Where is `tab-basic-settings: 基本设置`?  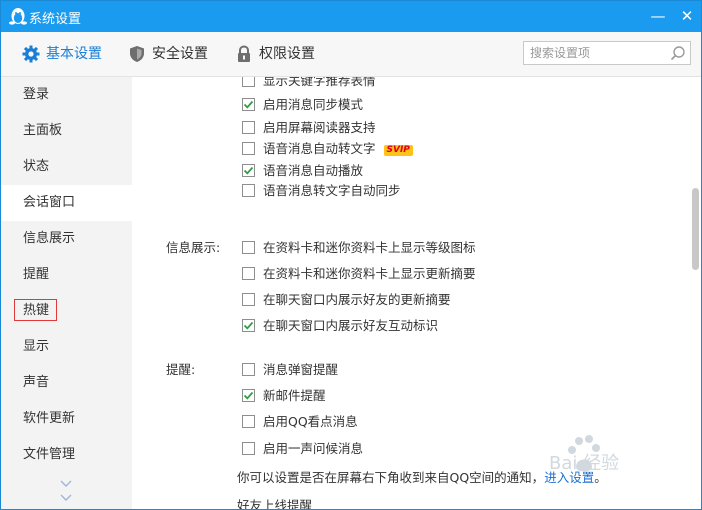 tab-basic-settings: 基本设置 is located at coordinates (65, 54).